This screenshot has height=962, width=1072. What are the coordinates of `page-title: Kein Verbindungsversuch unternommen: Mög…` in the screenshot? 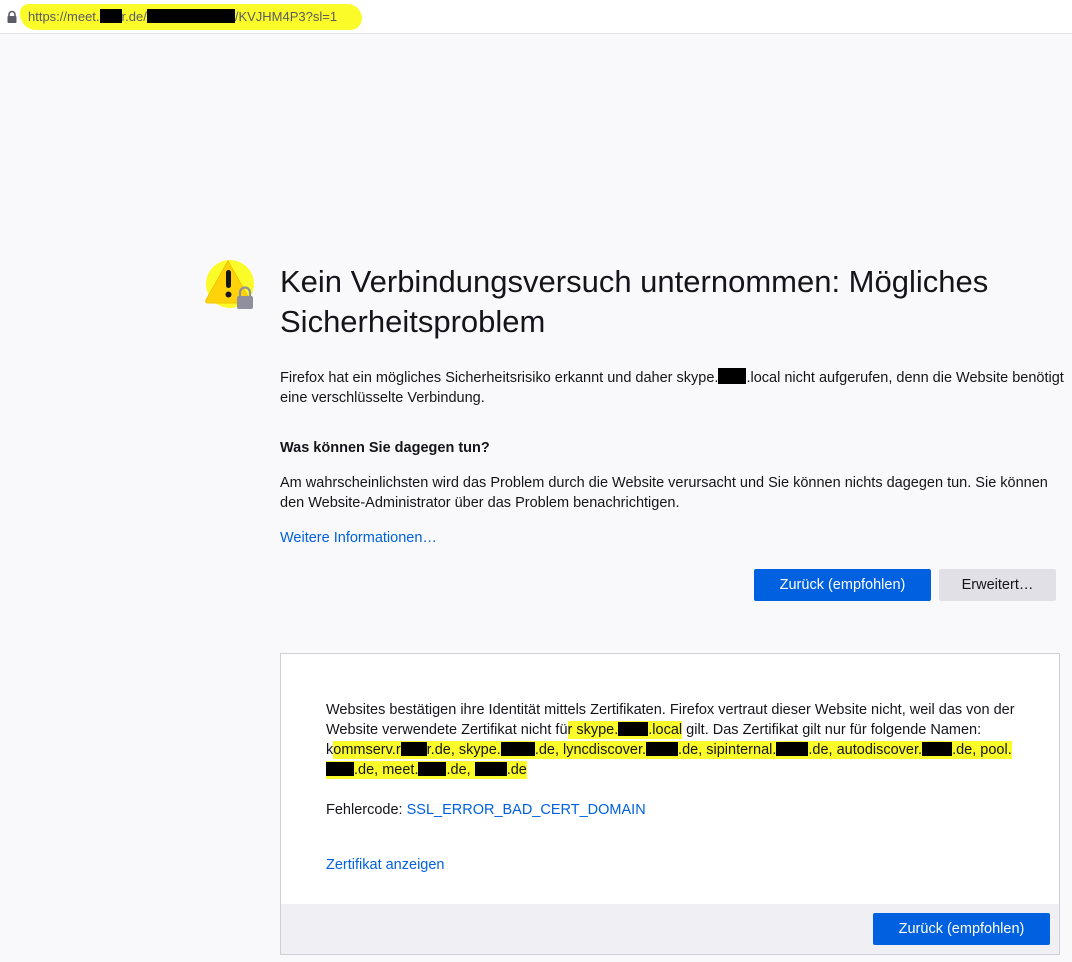 It's located at (634, 301).